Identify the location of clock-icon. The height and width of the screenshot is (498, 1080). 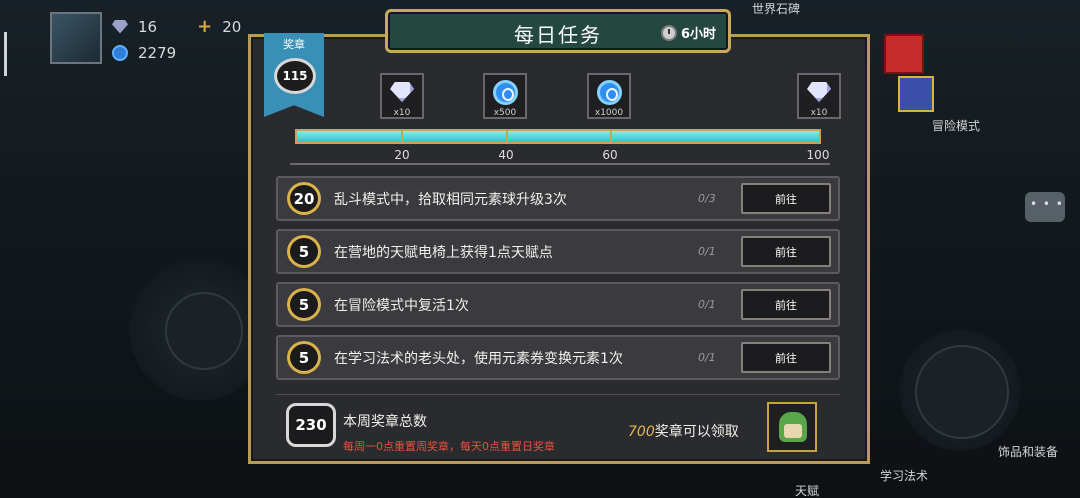
(668, 32).